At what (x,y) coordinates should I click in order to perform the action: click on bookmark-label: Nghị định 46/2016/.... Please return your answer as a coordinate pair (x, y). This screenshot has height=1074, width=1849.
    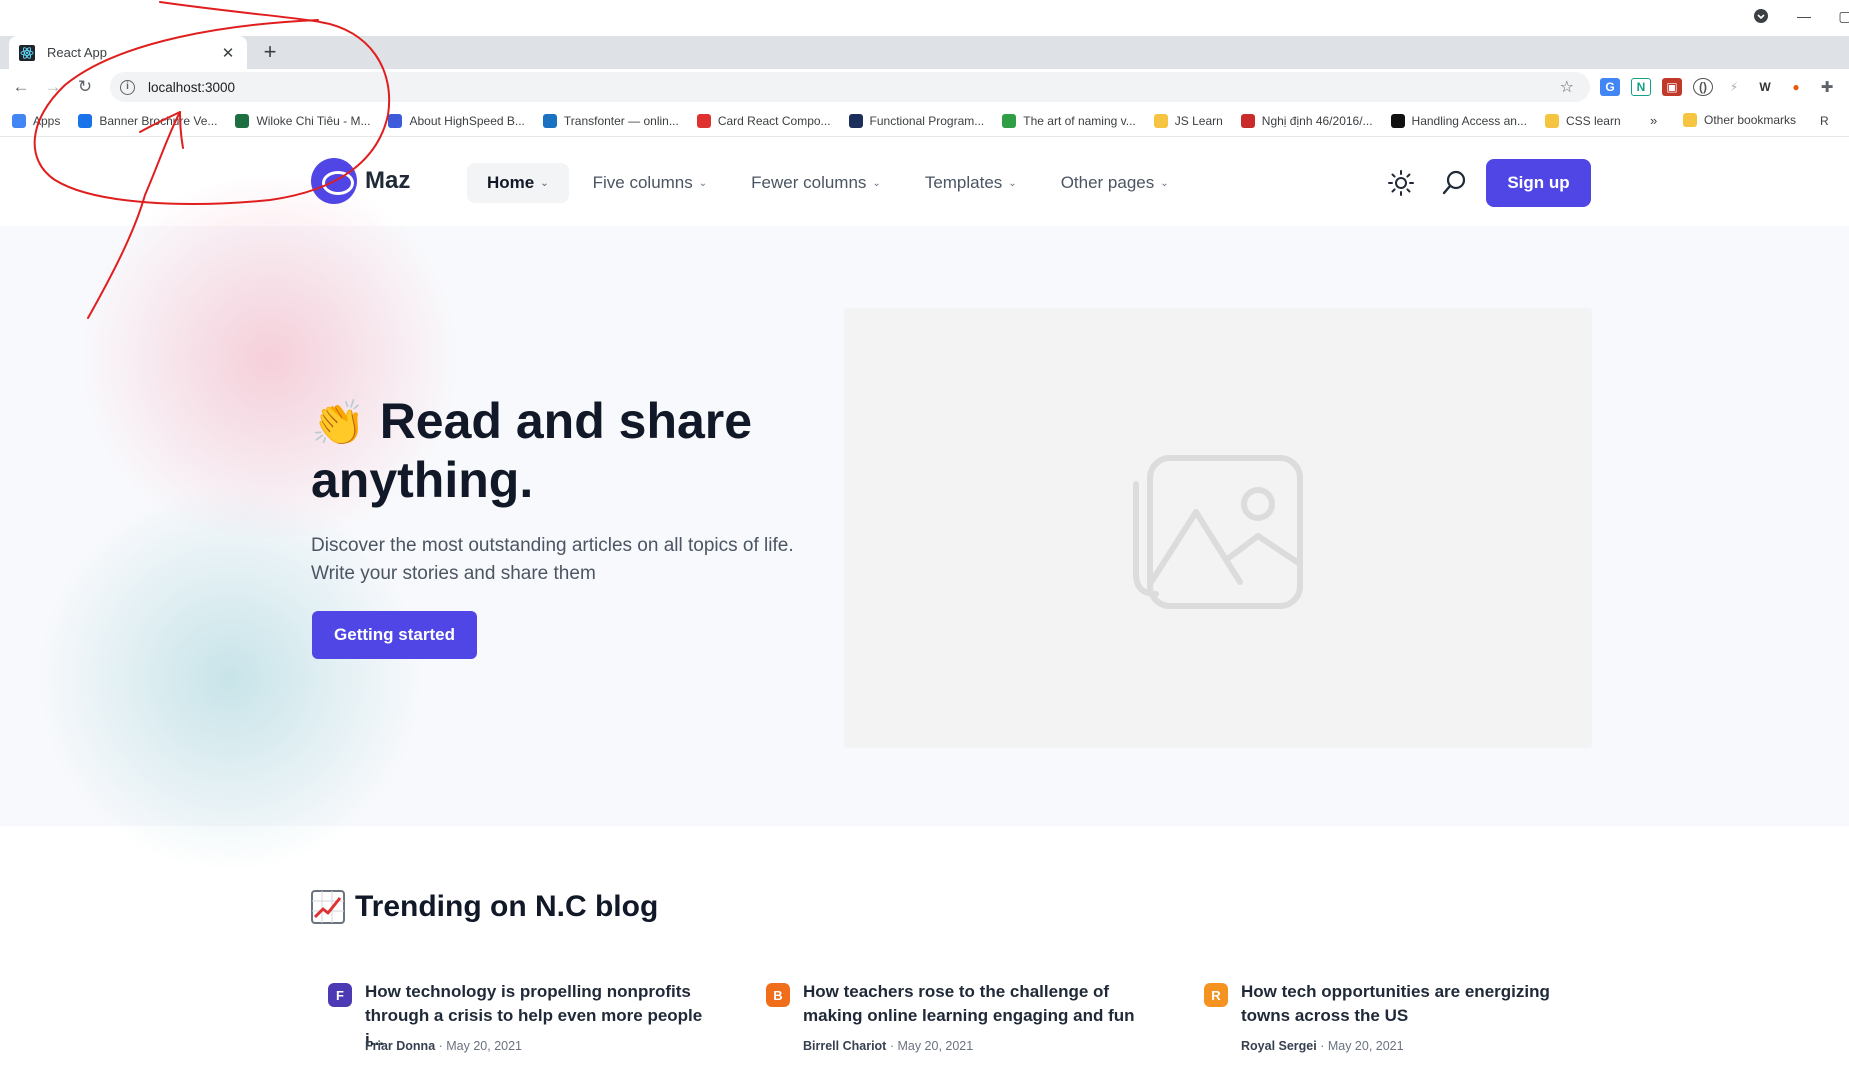
    Looking at the image, I should click on (1317, 120).